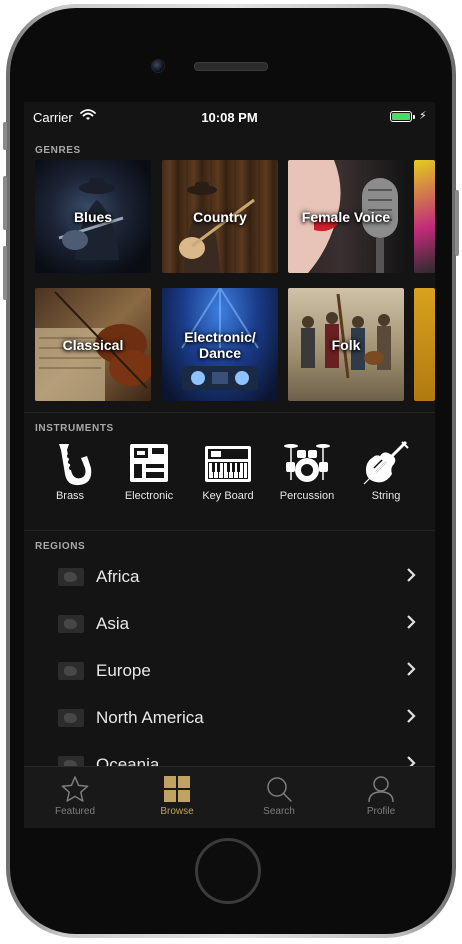 The image size is (462, 944). I want to click on tab-search: Search, so click(279, 797).